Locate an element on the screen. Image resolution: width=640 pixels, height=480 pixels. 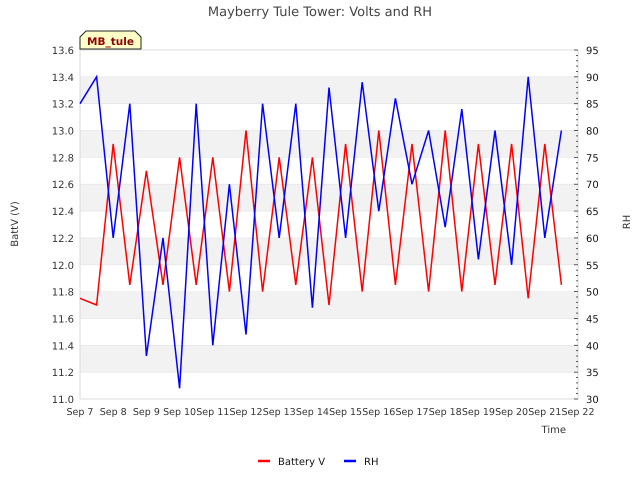
y-tick-label: 13.2 is located at coordinates (63, 105).